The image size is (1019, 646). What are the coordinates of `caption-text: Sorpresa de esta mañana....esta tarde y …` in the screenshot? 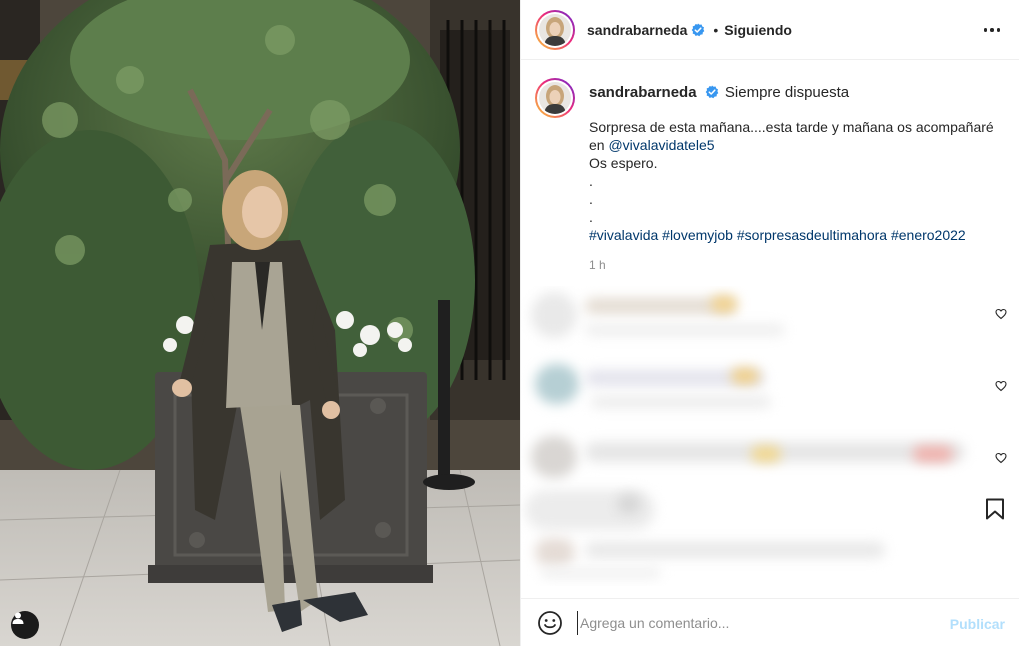 It's located at (797, 181).